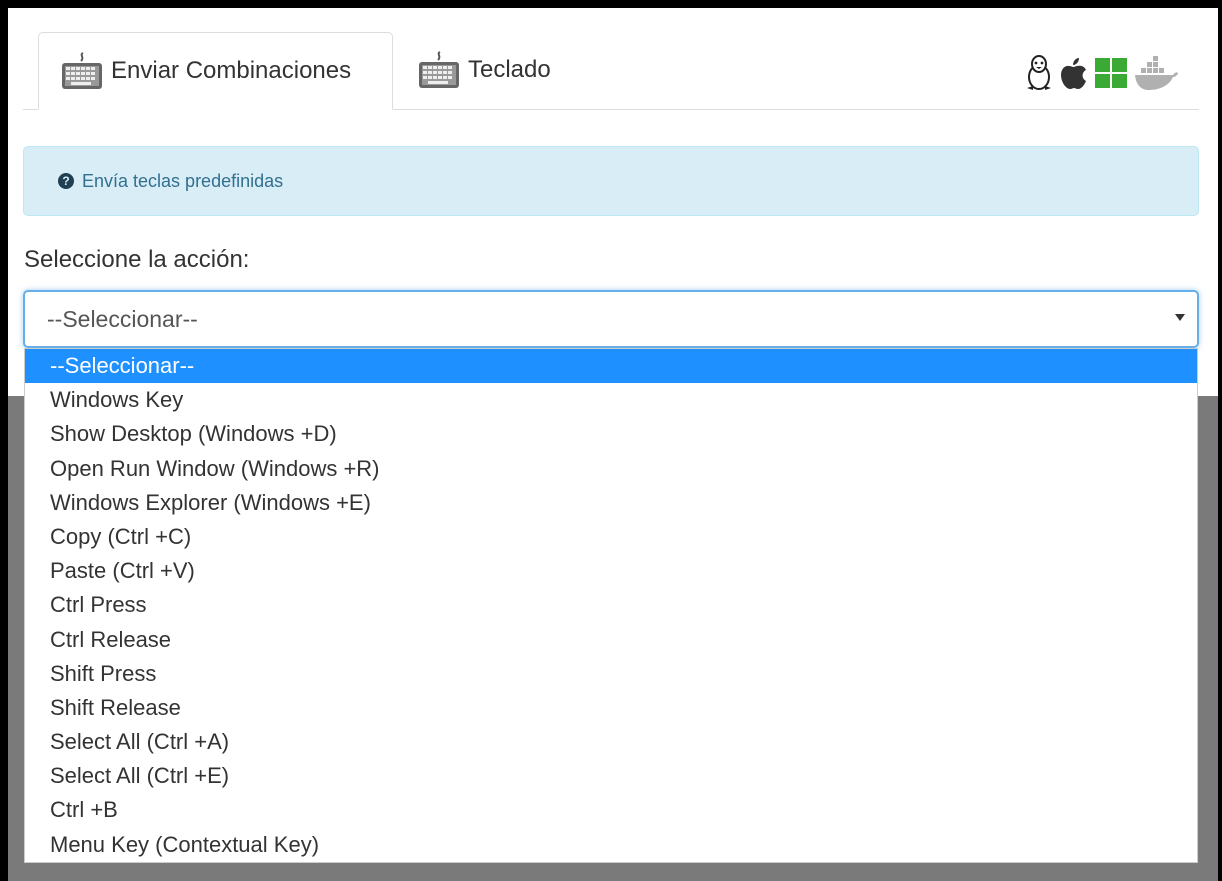 The height and width of the screenshot is (881, 1222). I want to click on question-circle-icon: ?, so click(66, 181).